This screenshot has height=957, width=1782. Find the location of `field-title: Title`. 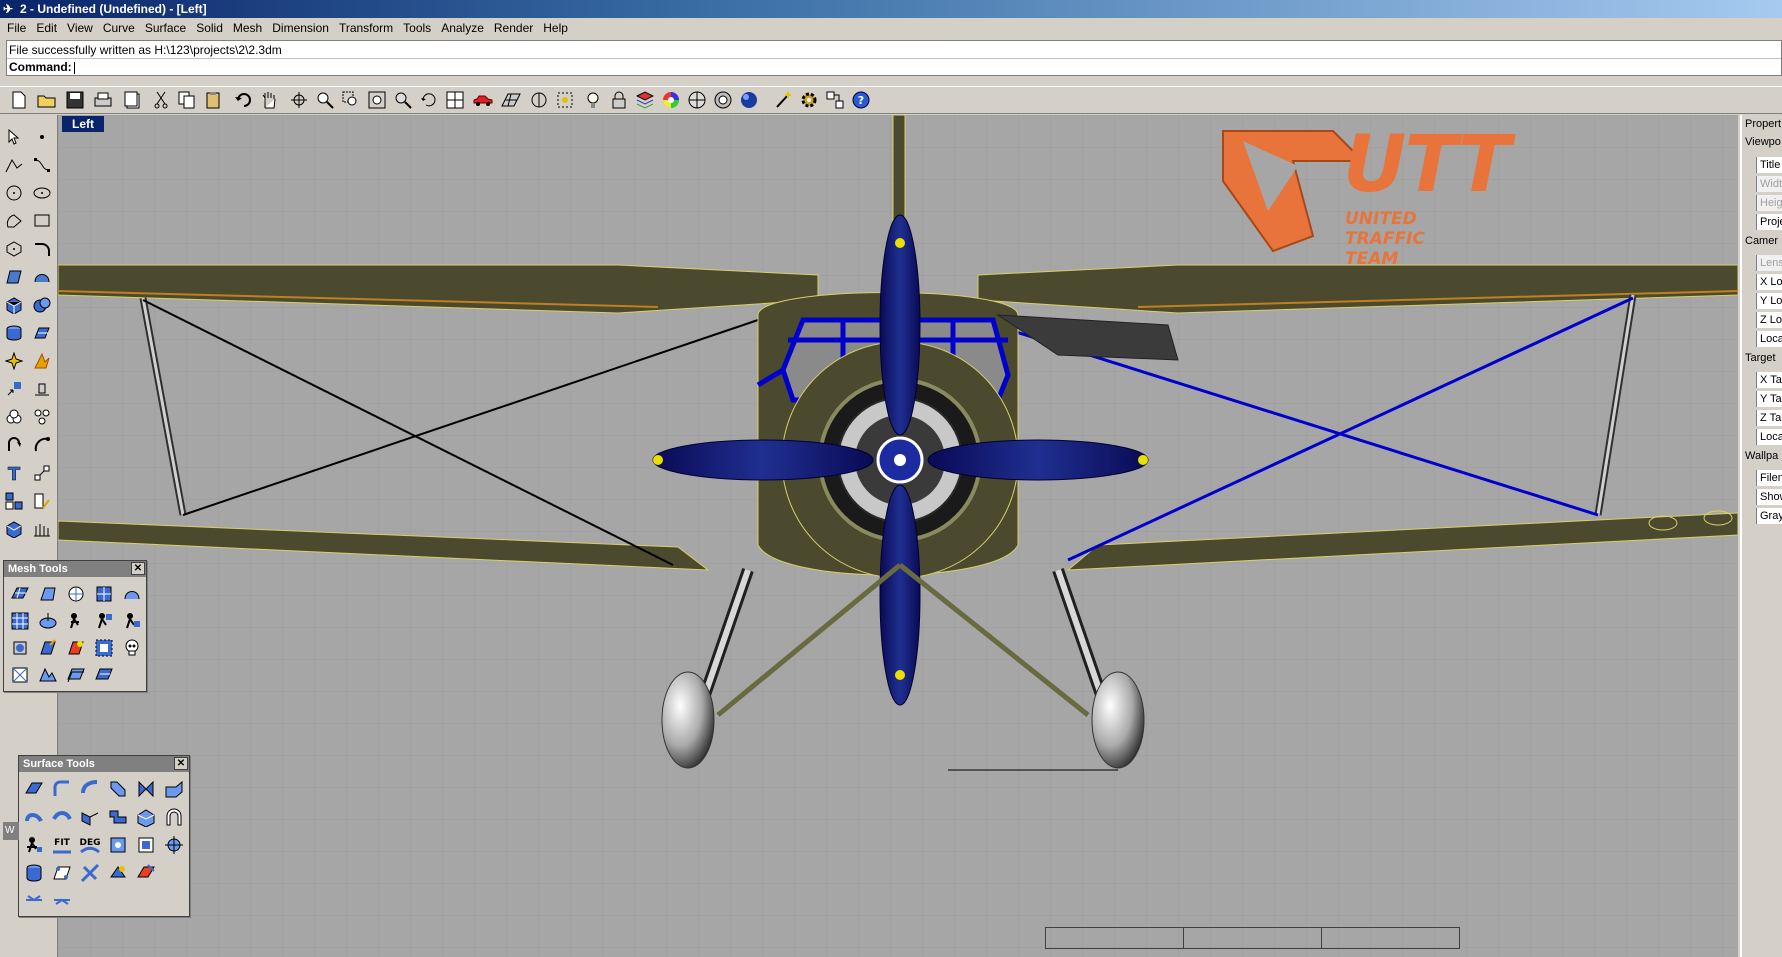

field-title: Title is located at coordinates (1769, 165).